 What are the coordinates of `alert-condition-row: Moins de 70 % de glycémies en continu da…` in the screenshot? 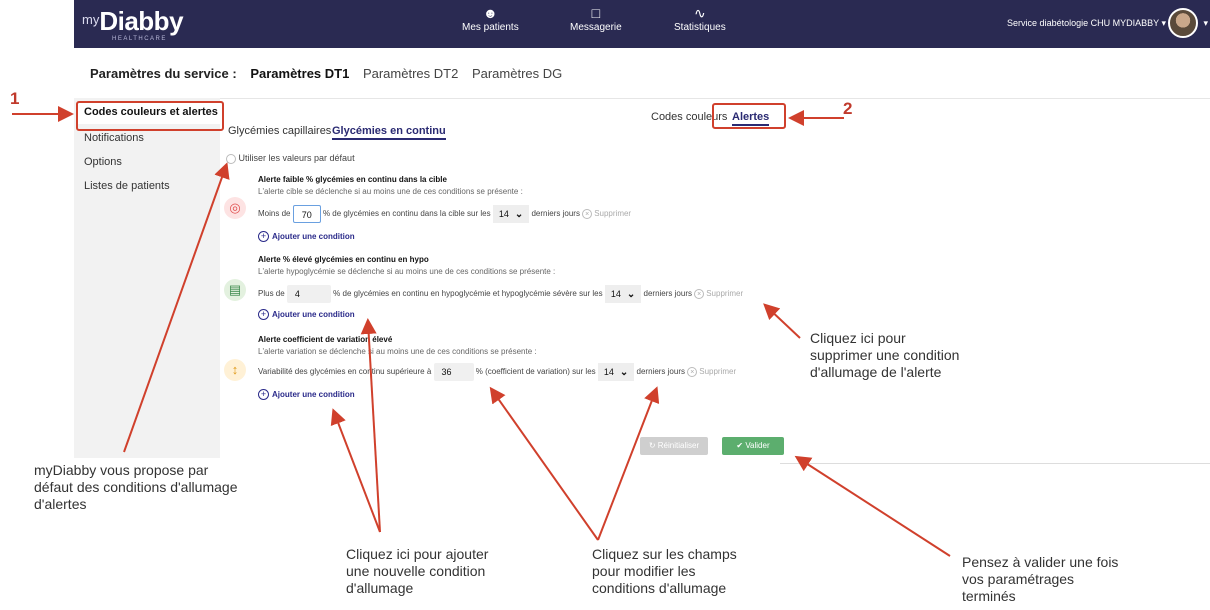 It's located at (444, 214).